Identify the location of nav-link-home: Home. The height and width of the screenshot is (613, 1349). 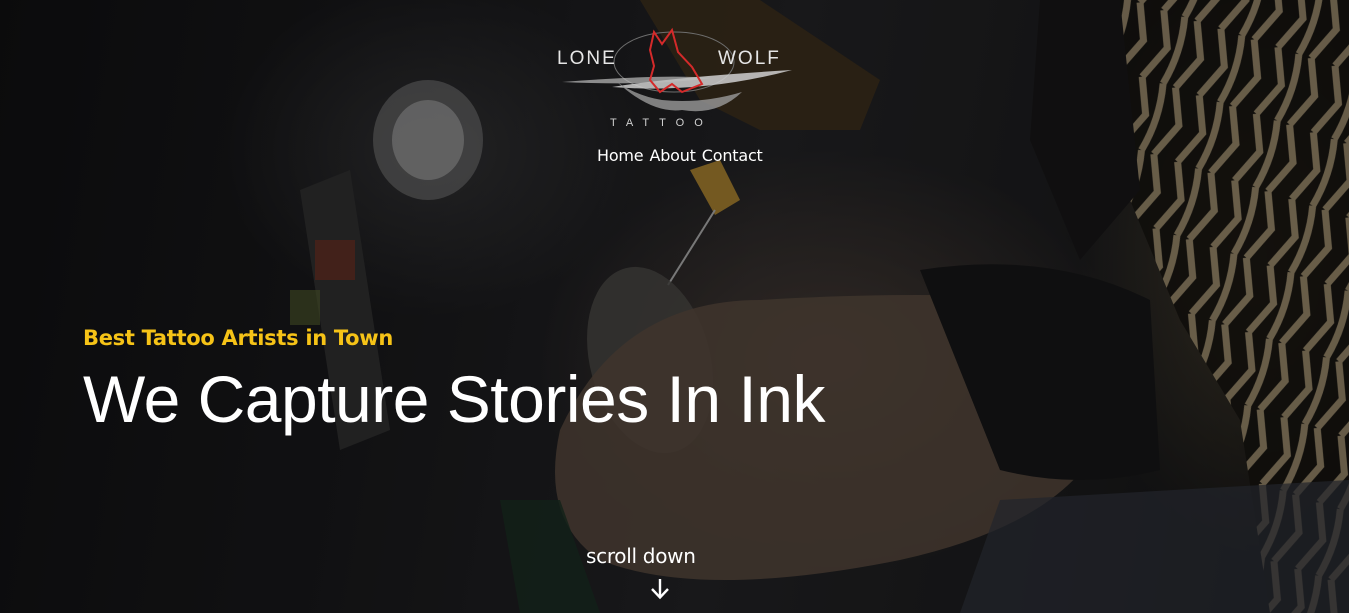
(620, 155).